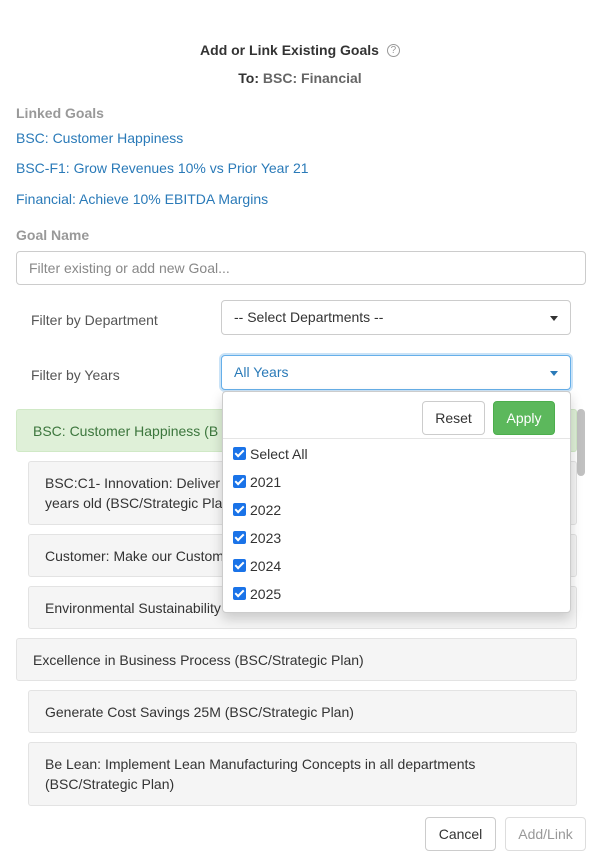 The image size is (600, 862). I want to click on linked-goal-link: Financial: Achieve 10% EBITDA Margins, so click(142, 199).